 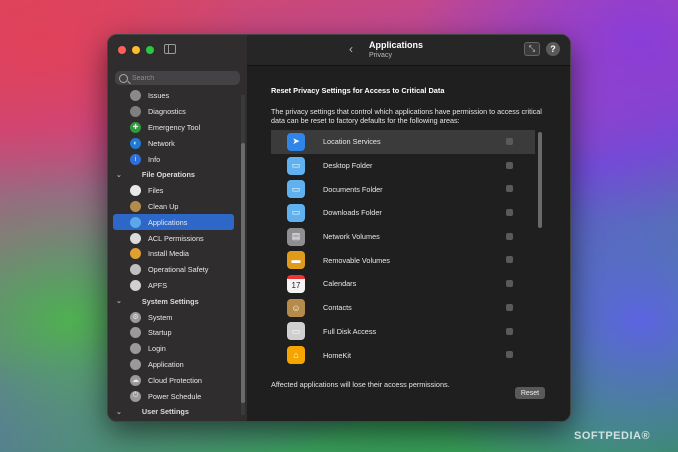 I want to click on first-aid-icon: ✚, so click(x=135, y=127).